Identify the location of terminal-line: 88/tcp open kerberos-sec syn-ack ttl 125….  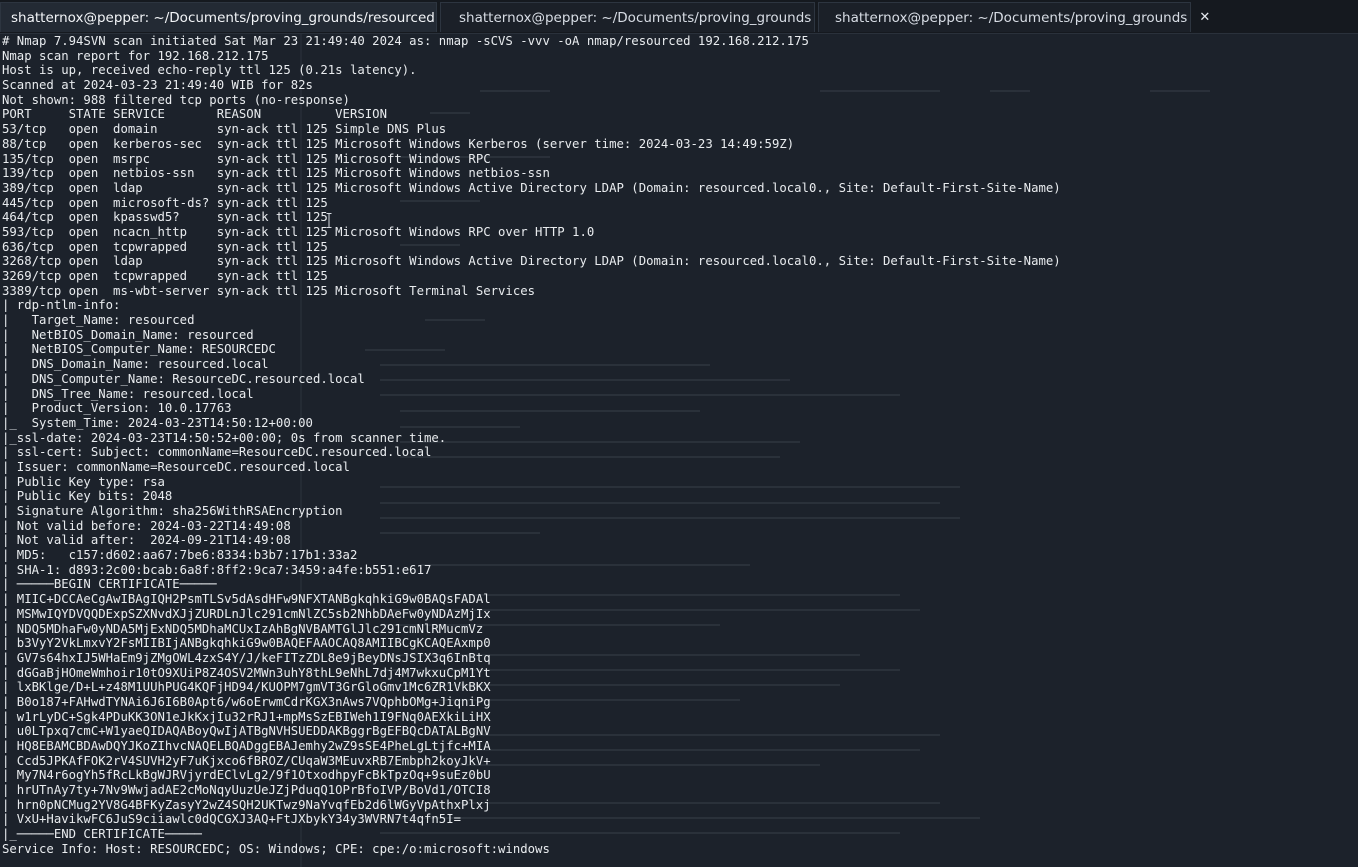
(398, 143).